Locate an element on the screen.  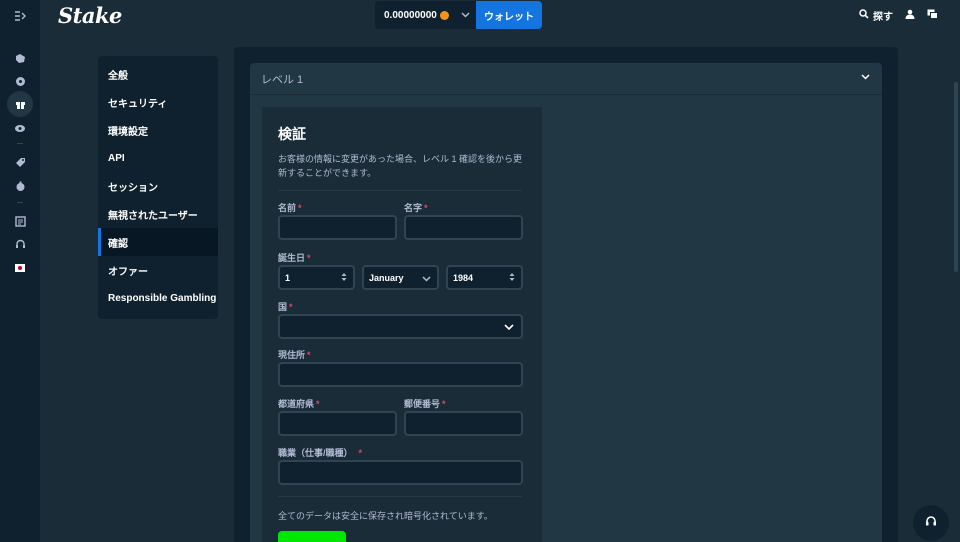
dob-year-value: 1984 is located at coordinates (463, 277).